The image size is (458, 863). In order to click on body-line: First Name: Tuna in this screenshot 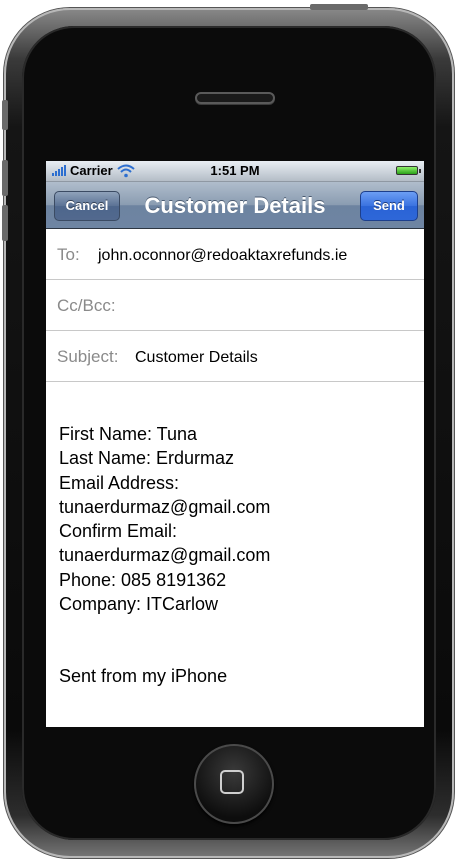, I will do `click(128, 434)`.